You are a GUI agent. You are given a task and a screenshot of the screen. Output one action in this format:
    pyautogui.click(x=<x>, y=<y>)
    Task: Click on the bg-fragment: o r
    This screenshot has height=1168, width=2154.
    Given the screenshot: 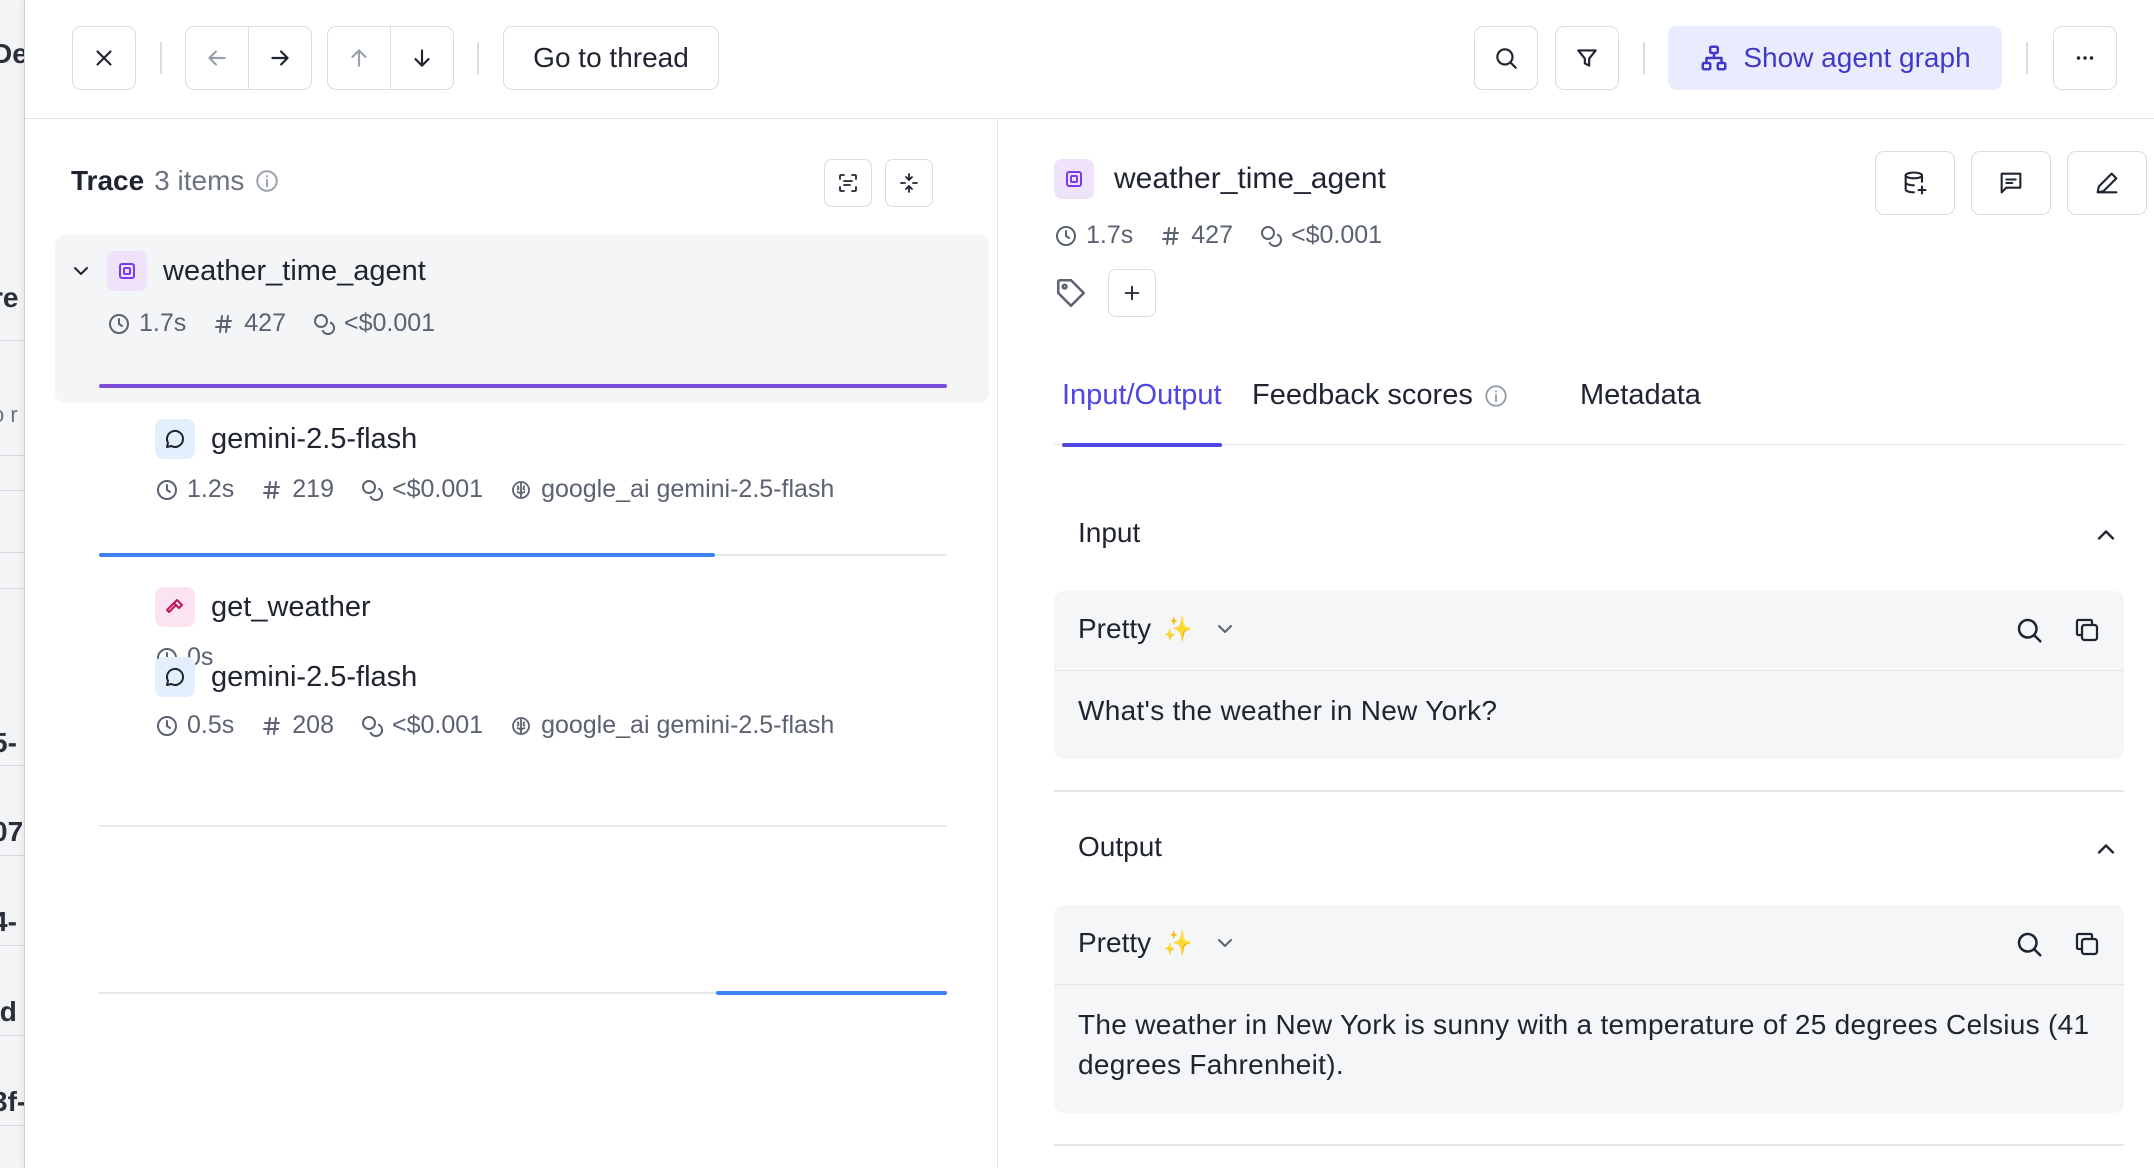 What is the action you would take?
    pyautogui.click(x=9, y=414)
    